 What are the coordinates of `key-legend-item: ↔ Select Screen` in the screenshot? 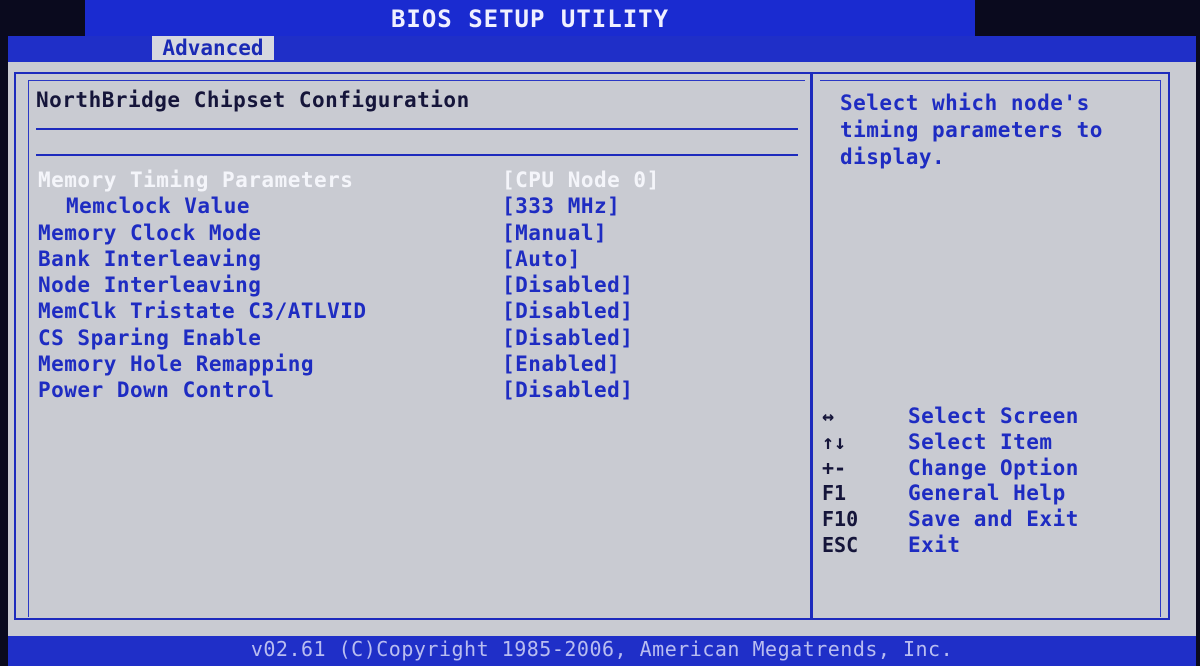 It's located at (992, 417).